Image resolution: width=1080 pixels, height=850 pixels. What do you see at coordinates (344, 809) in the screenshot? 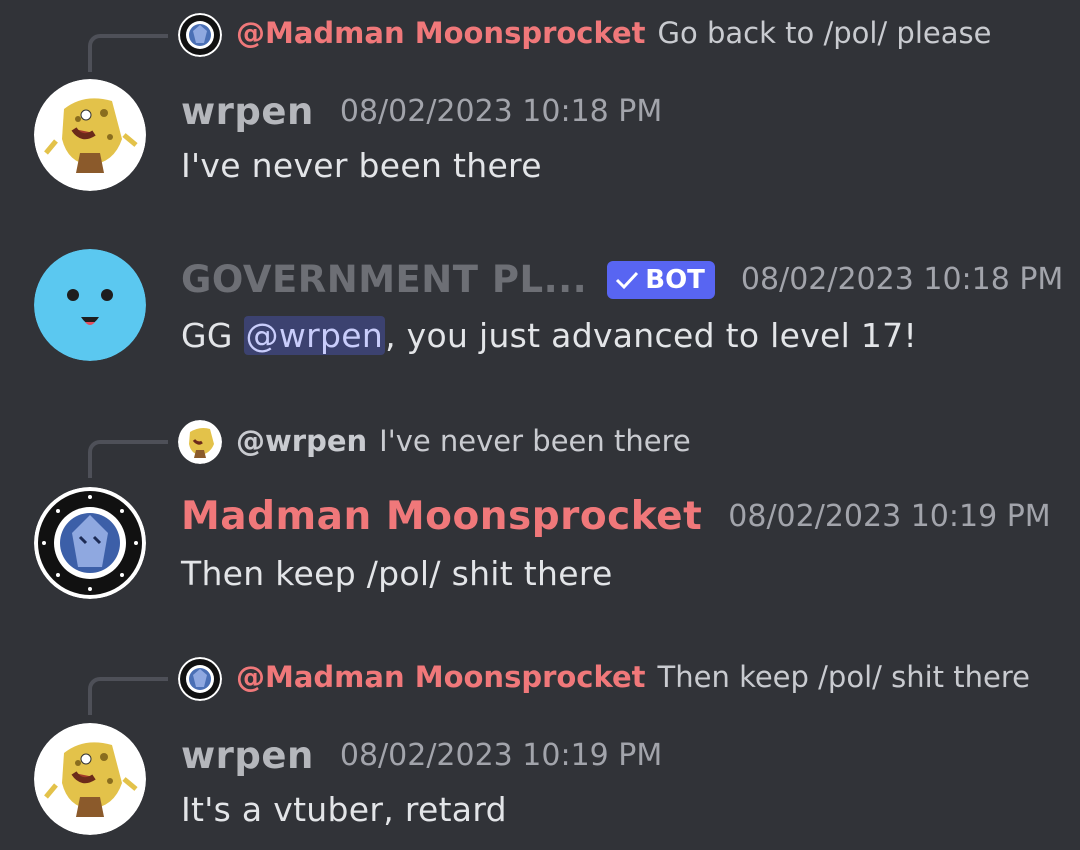
I see `message-text: It's a vtuber, retard` at bounding box center [344, 809].